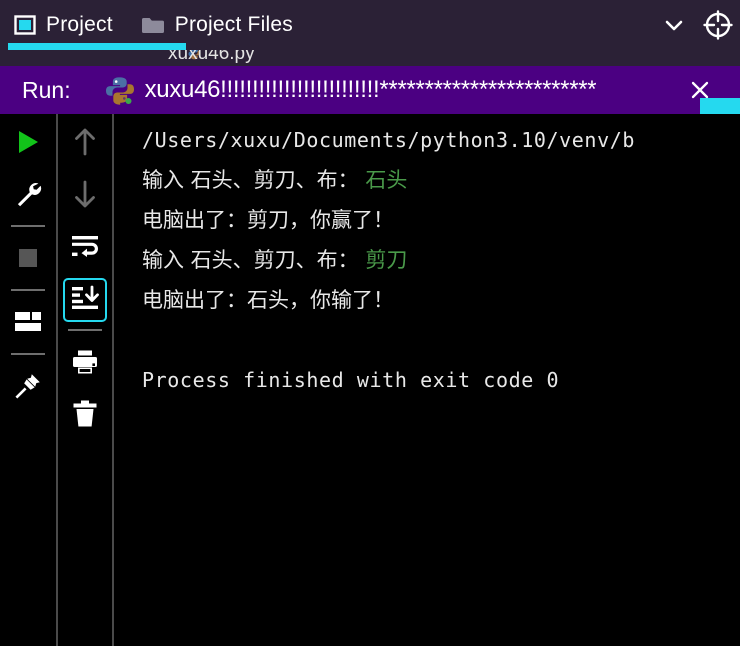 Image resolution: width=740 pixels, height=646 pixels. Describe the element at coordinates (268, 300) in the screenshot. I see `console-prompt-text: 电脑出了：石头，你输了！` at that location.